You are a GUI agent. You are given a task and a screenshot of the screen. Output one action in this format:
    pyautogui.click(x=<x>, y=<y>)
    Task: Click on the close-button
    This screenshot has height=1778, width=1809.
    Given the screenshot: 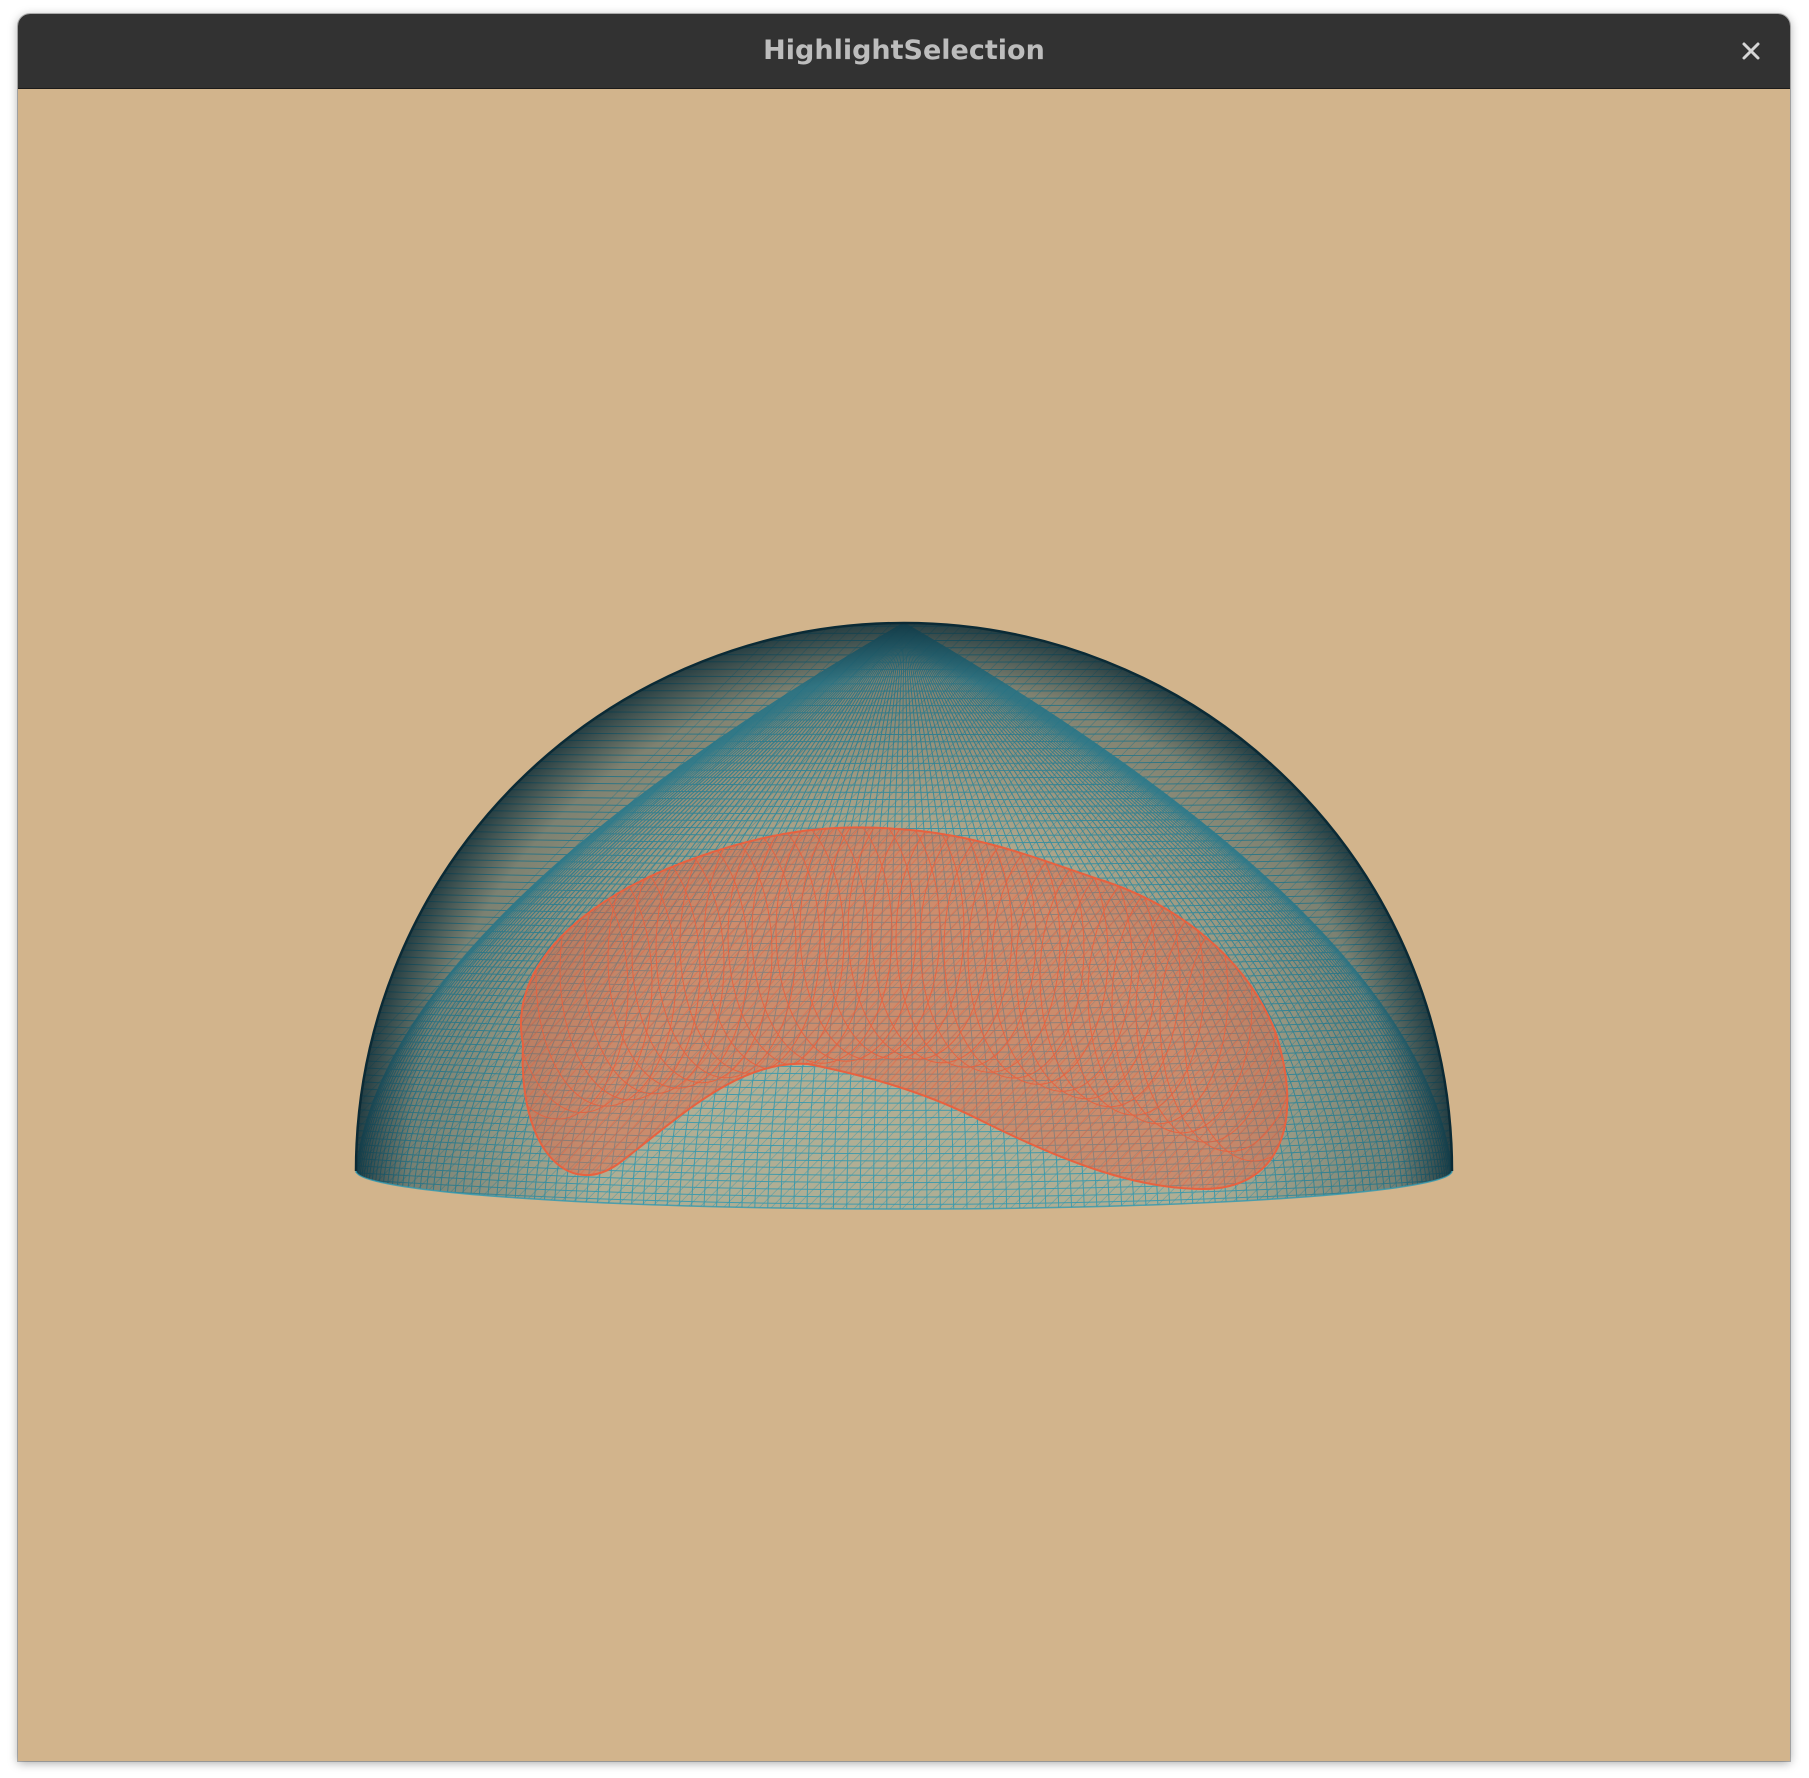 What is the action you would take?
    pyautogui.click(x=1751, y=51)
    